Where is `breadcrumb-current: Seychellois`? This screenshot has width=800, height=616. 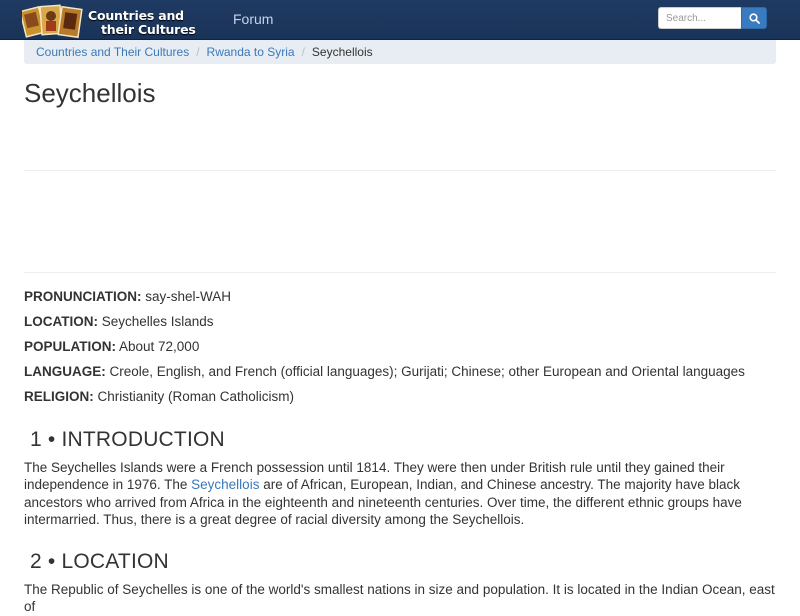 breadcrumb-current: Seychellois is located at coordinates (342, 52).